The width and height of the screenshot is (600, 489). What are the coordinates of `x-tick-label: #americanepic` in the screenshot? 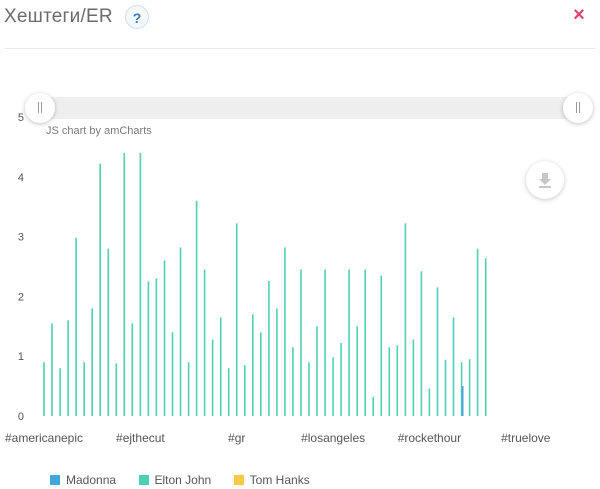 It's located at (44, 438).